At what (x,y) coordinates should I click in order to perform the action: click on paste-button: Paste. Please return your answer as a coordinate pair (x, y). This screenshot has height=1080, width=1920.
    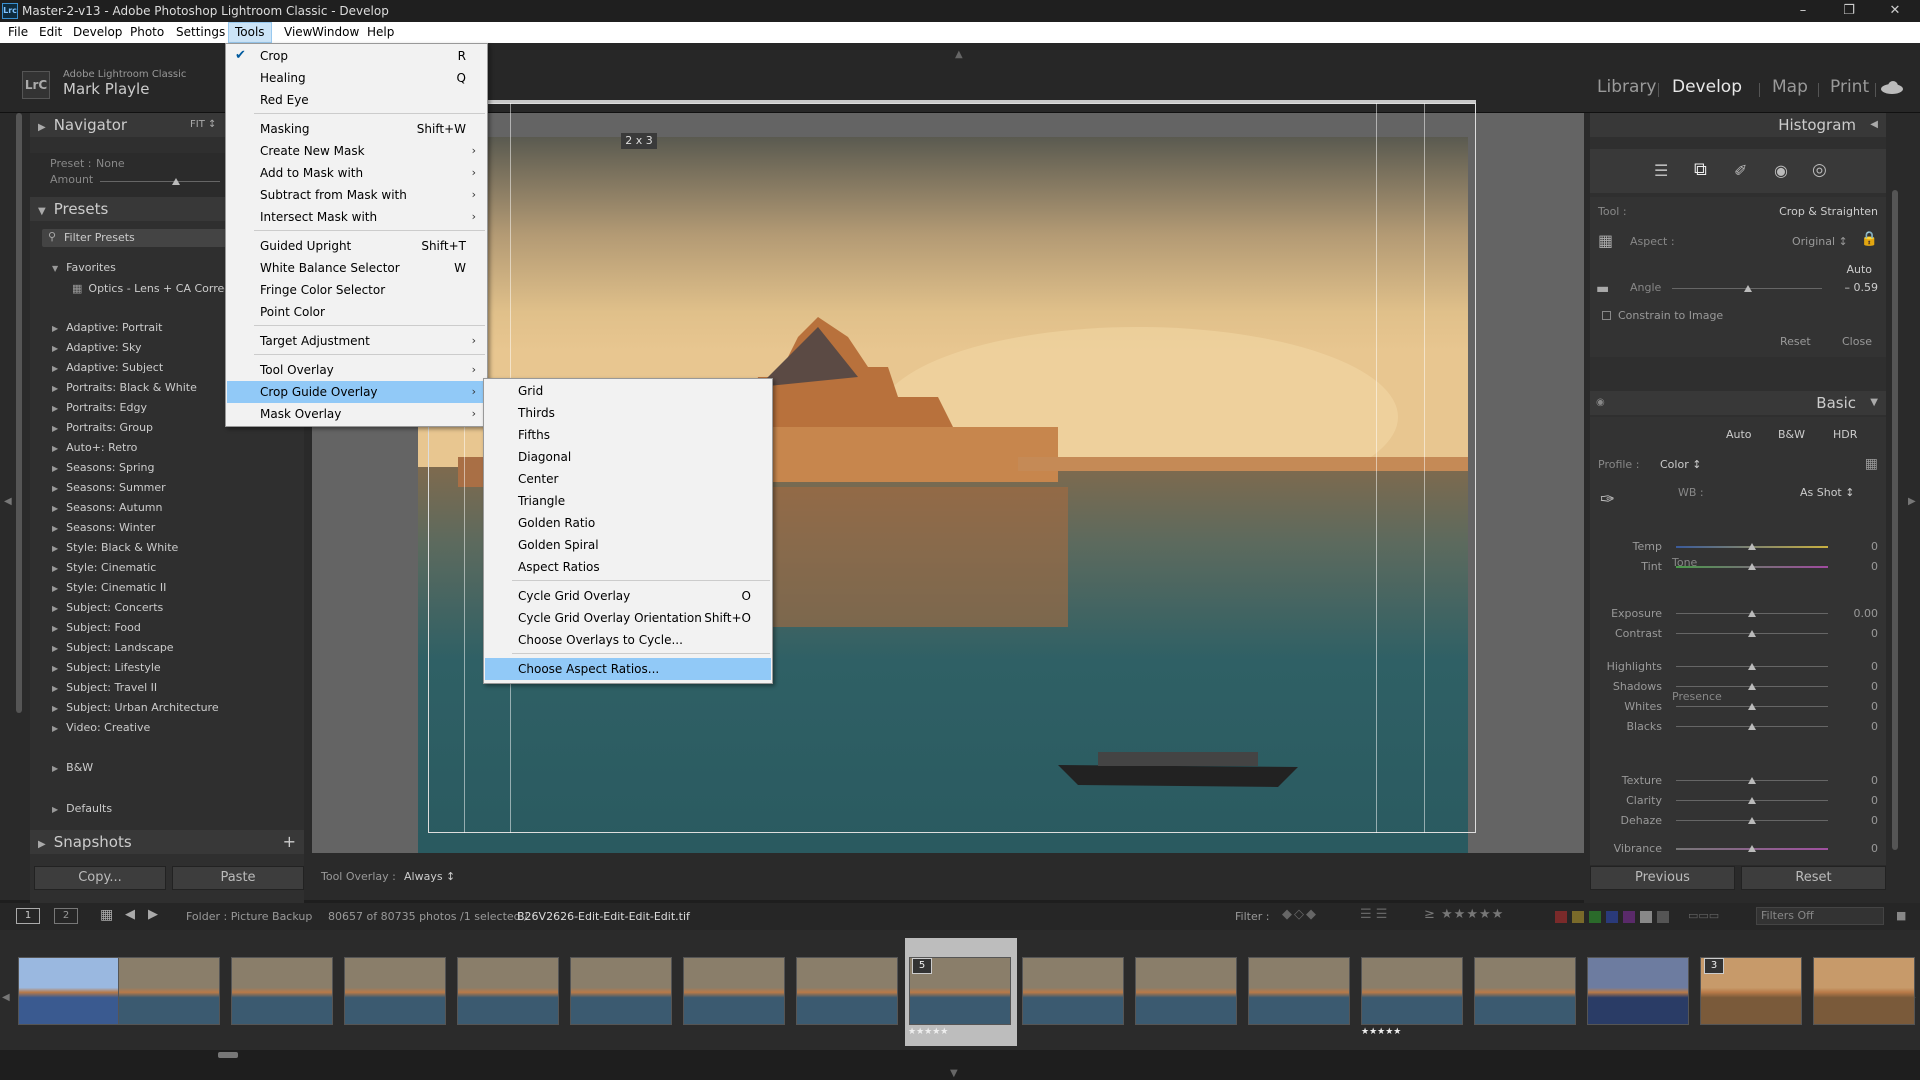
    Looking at the image, I should click on (238, 878).